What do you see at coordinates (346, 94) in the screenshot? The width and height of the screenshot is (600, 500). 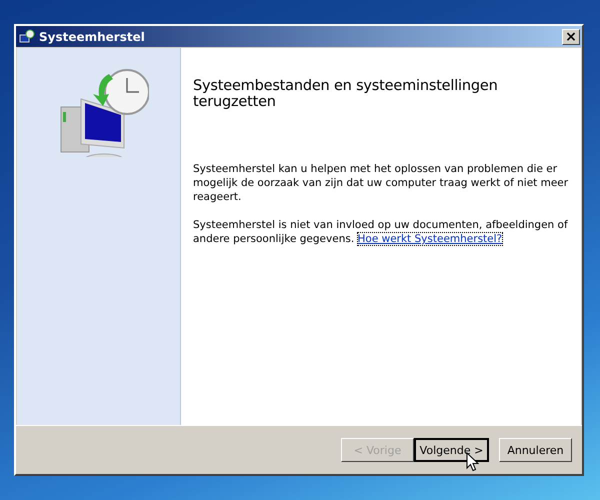 I see `page-heading: Systeembestanden en systeeminstellingen terugzetten` at bounding box center [346, 94].